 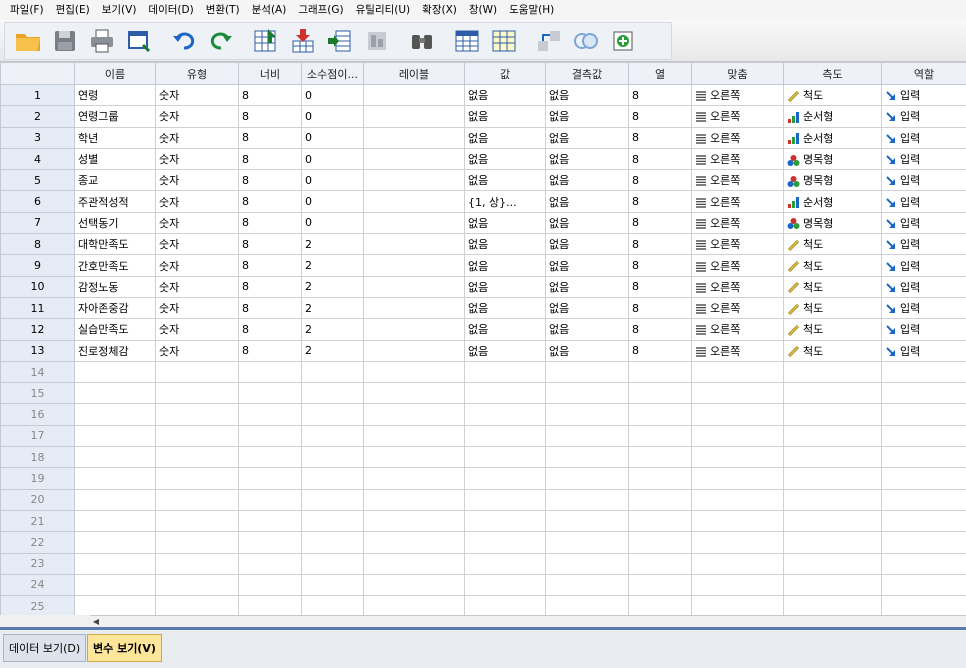 What do you see at coordinates (528, 621) in the screenshot?
I see `horizontal-scrollbar: ◀` at bounding box center [528, 621].